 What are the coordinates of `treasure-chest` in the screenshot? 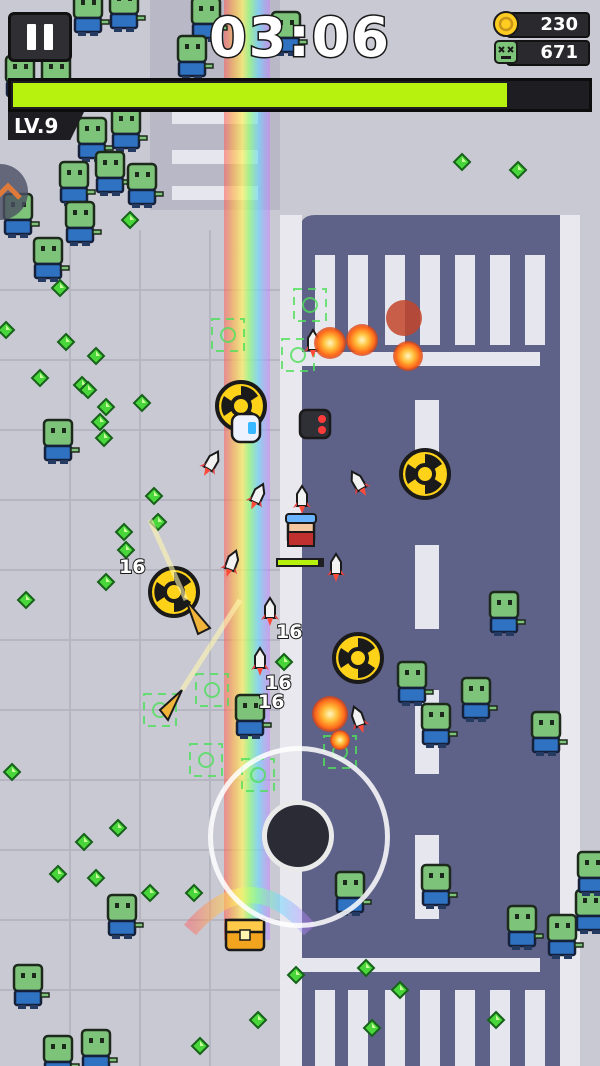 It's located at (245, 935).